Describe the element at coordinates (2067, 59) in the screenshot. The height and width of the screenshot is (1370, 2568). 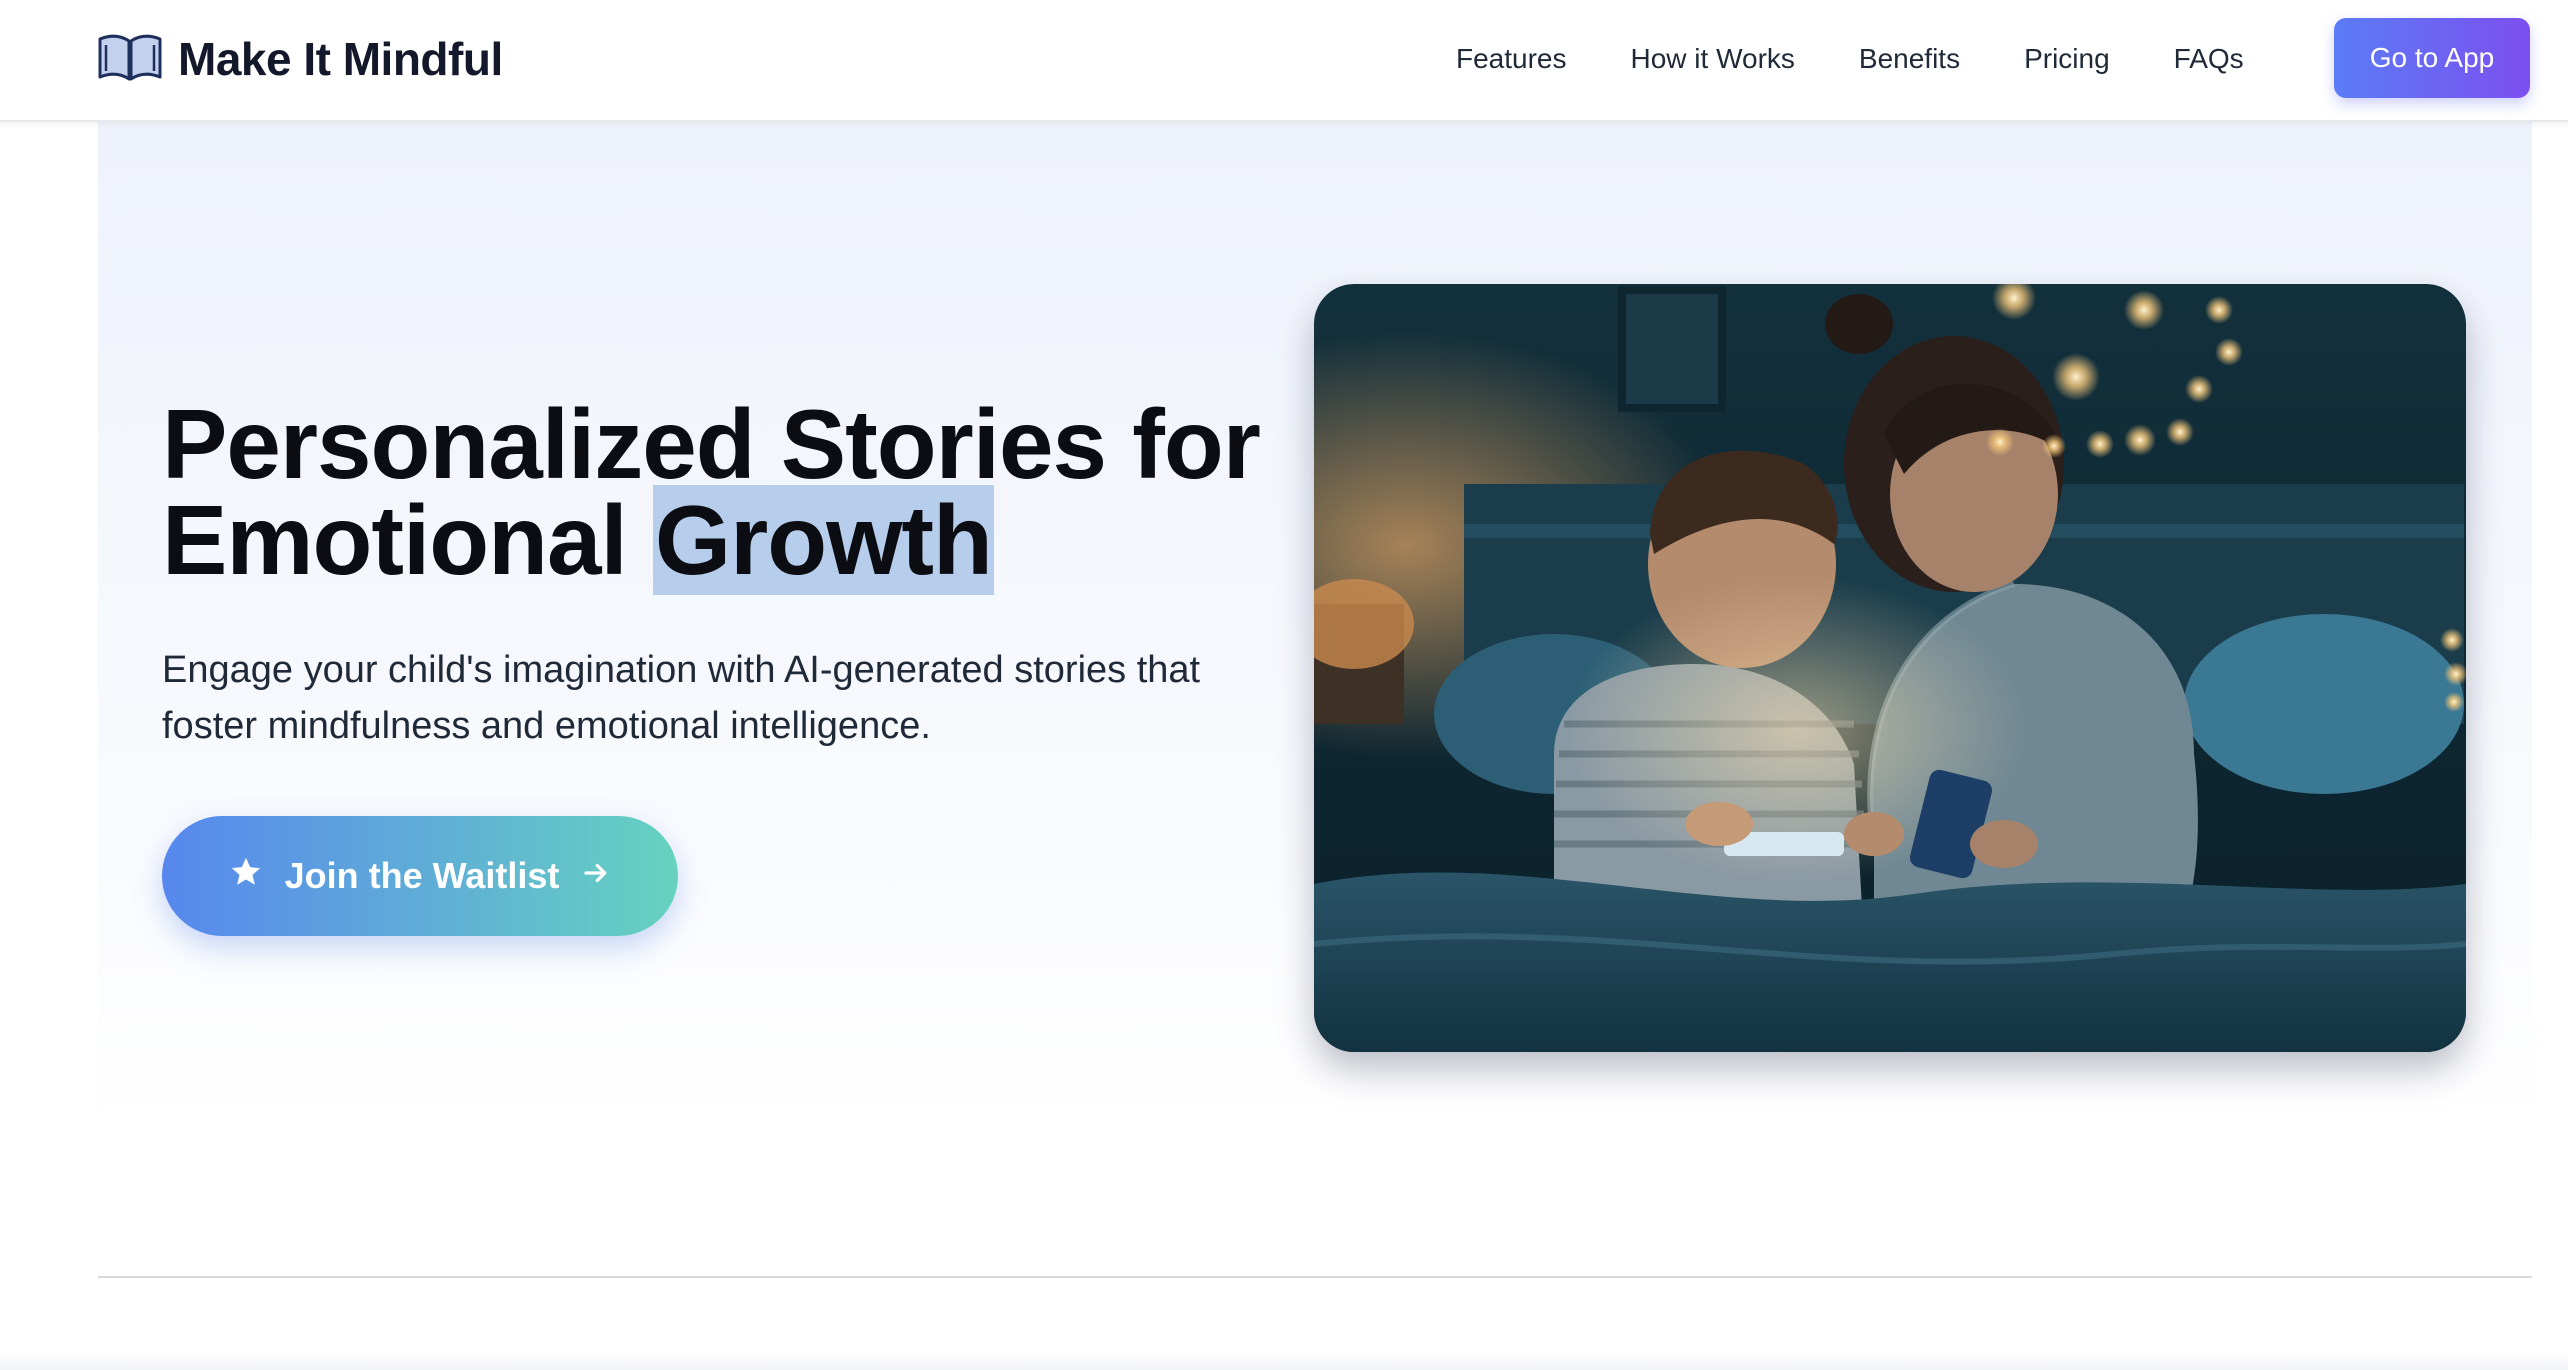
I see `nav-link-pricing: Pricing` at that location.